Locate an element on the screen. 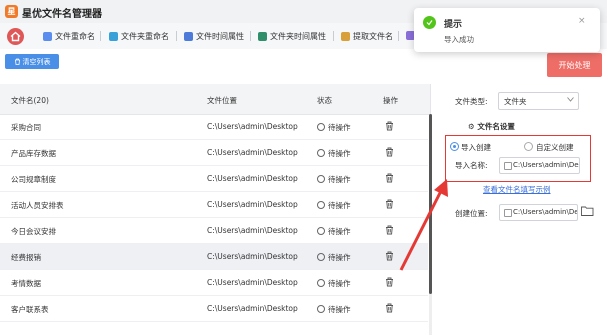 The height and width of the screenshot is (335, 607). tab-label: 提取文件名 is located at coordinates (373, 36).